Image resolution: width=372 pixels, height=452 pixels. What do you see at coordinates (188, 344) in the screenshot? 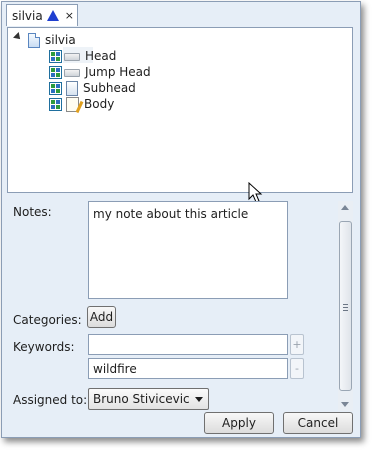
I see `keyword-input` at bounding box center [188, 344].